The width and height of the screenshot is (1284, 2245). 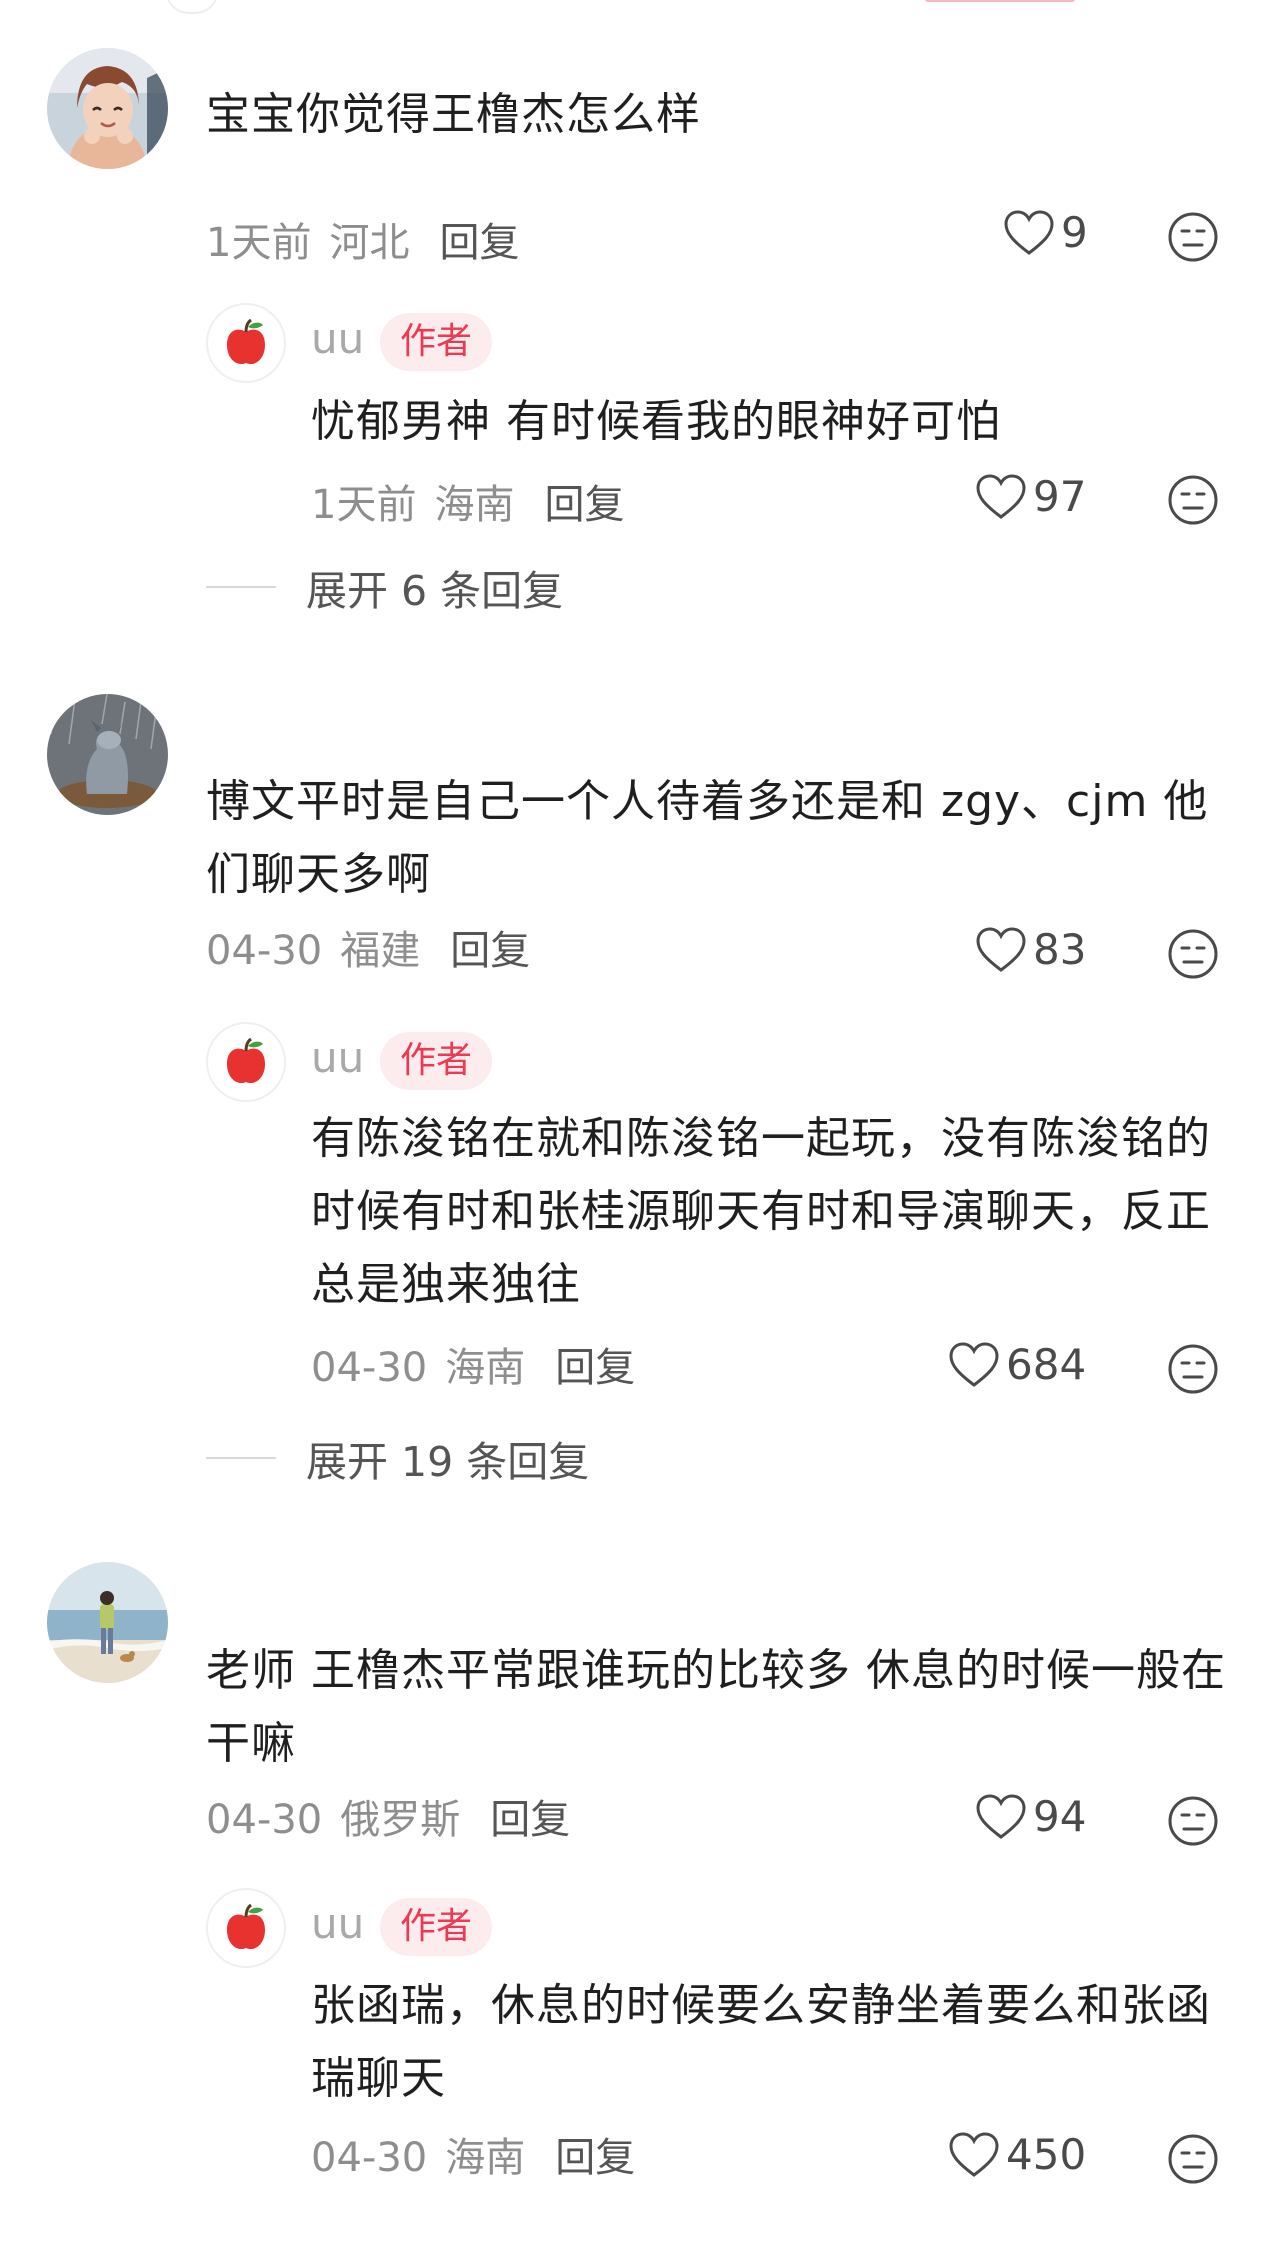 What do you see at coordinates (1060, 1816) in the screenshot?
I see `like-count: 94` at bounding box center [1060, 1816].